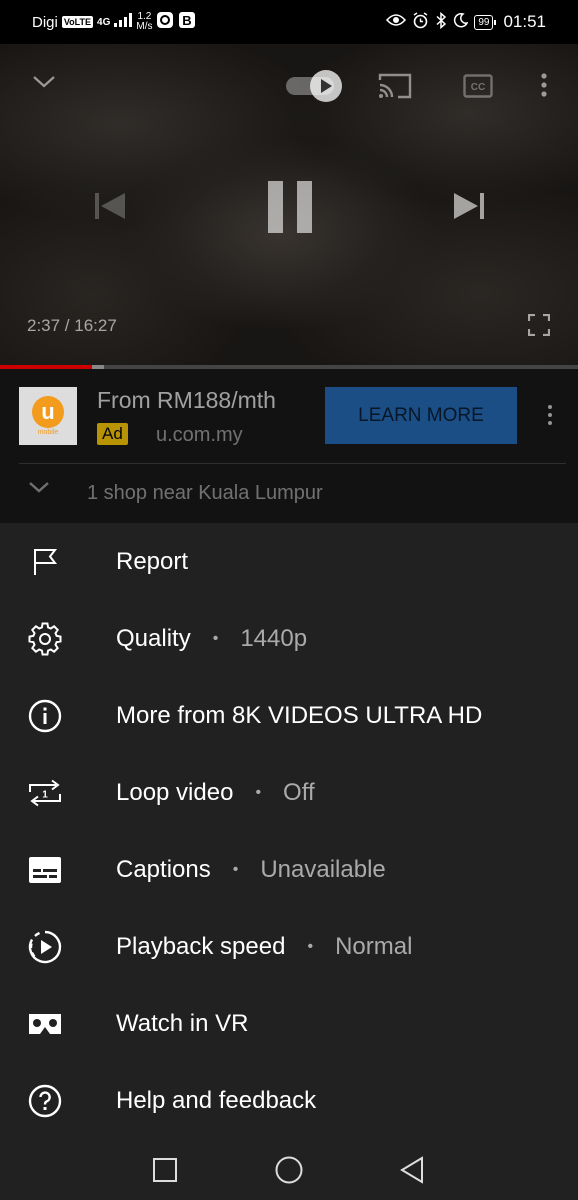  I want to click on menu-item-quality: Quality • 1440p, so click(289, 638).